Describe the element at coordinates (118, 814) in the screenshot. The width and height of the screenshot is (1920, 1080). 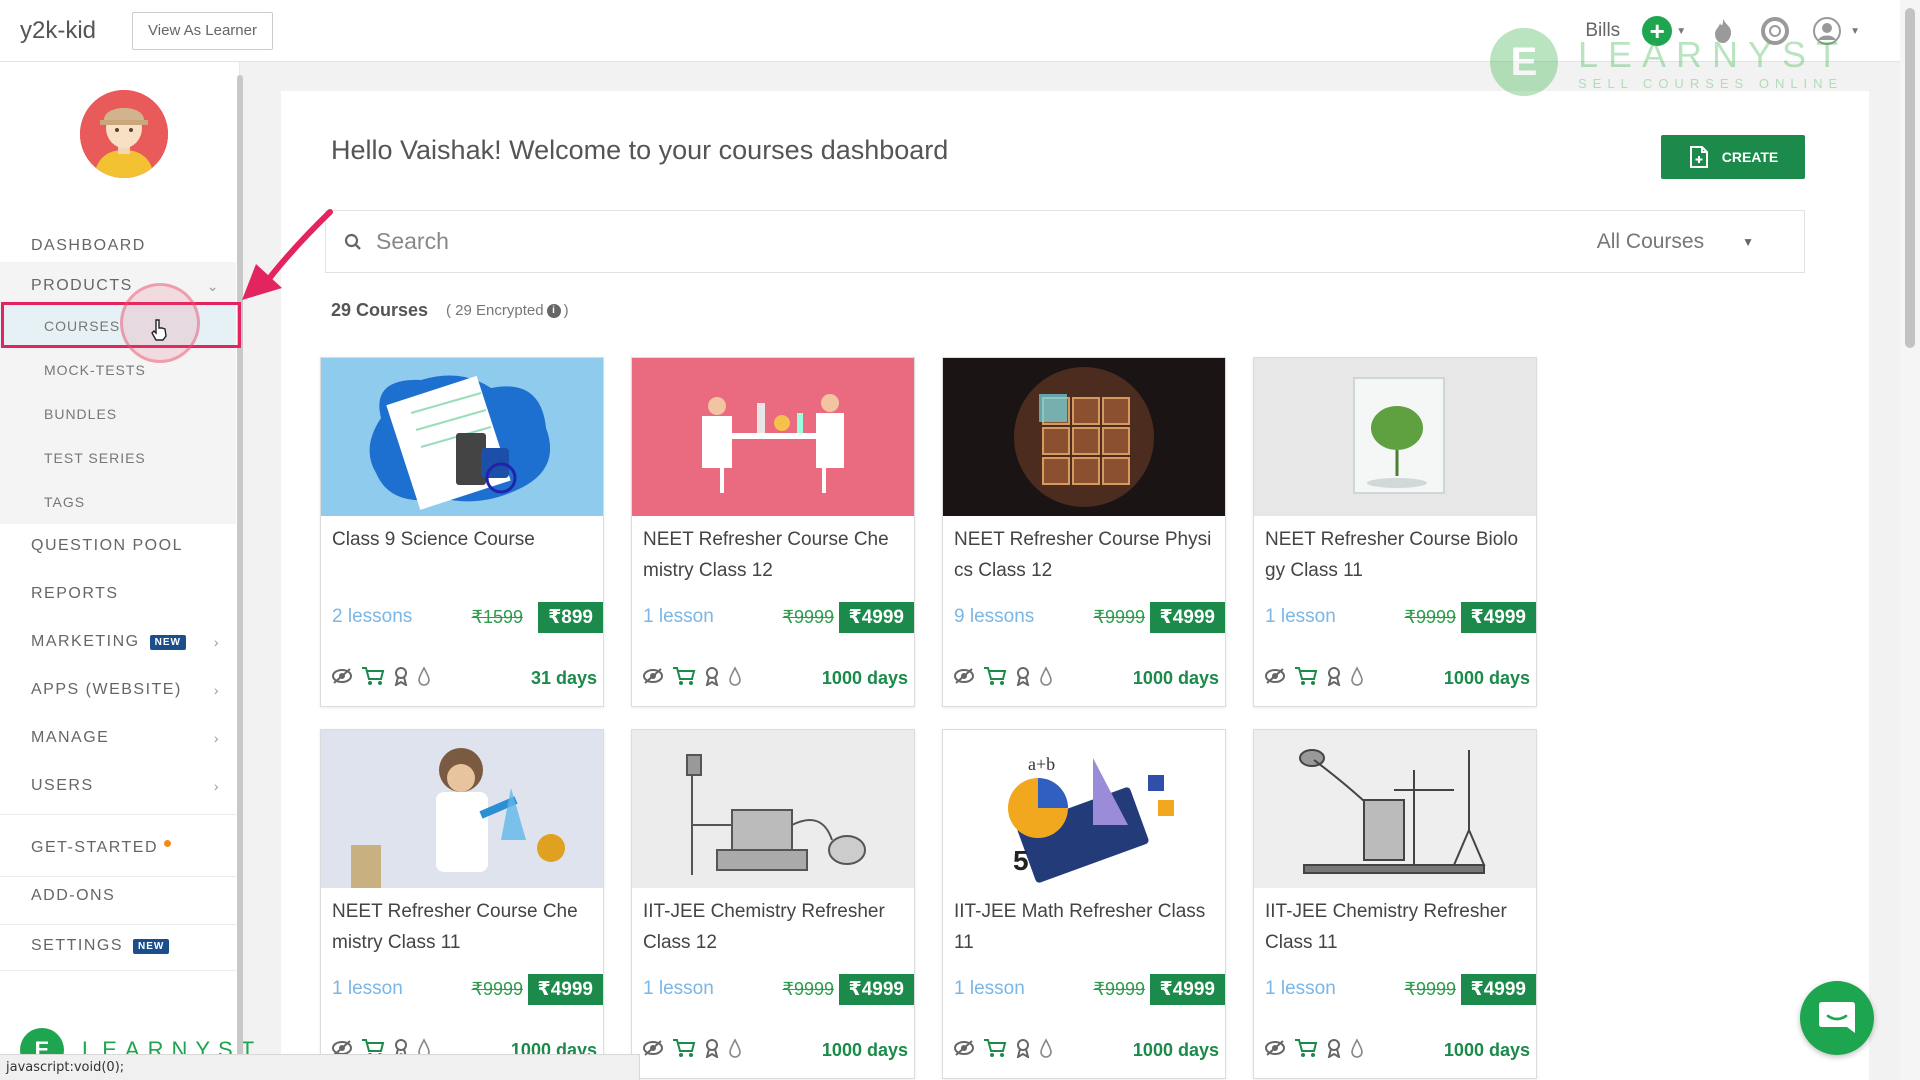
I see `sidebar-divider` at that location.